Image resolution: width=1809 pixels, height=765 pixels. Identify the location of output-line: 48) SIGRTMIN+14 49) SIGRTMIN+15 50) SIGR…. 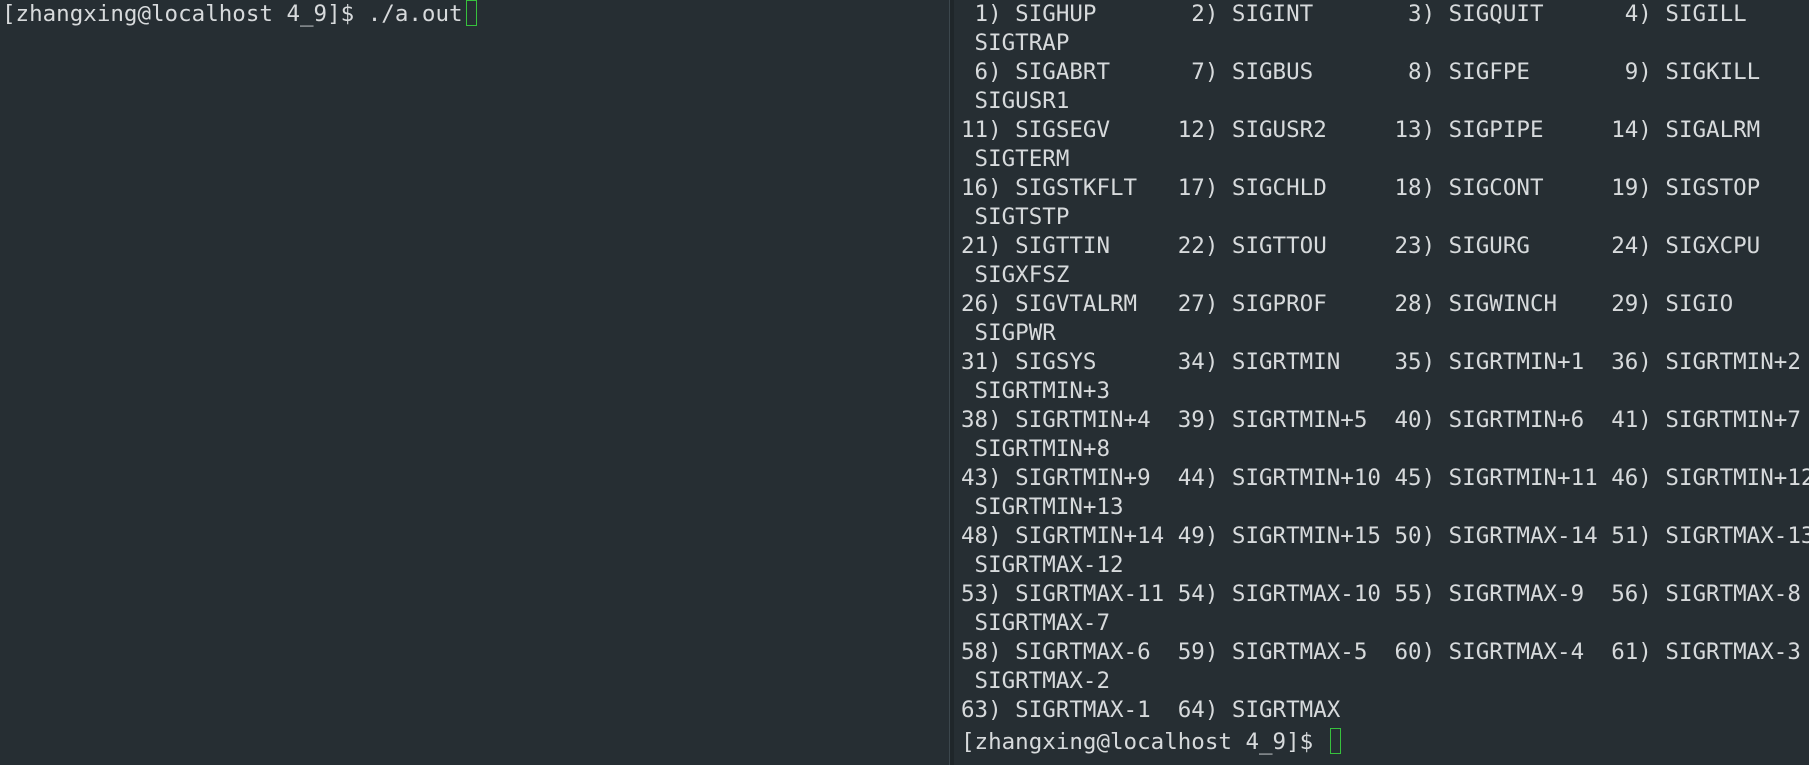
(1385, 536).